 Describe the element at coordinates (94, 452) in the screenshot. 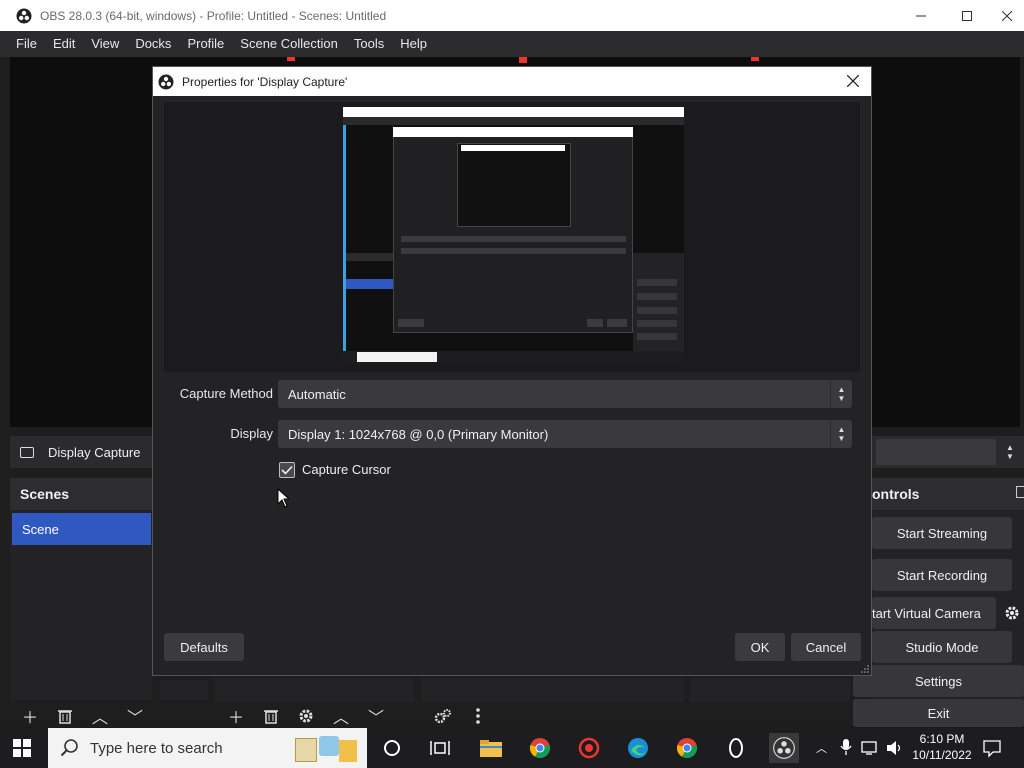

I see `source-name: Display Capture` at that location.